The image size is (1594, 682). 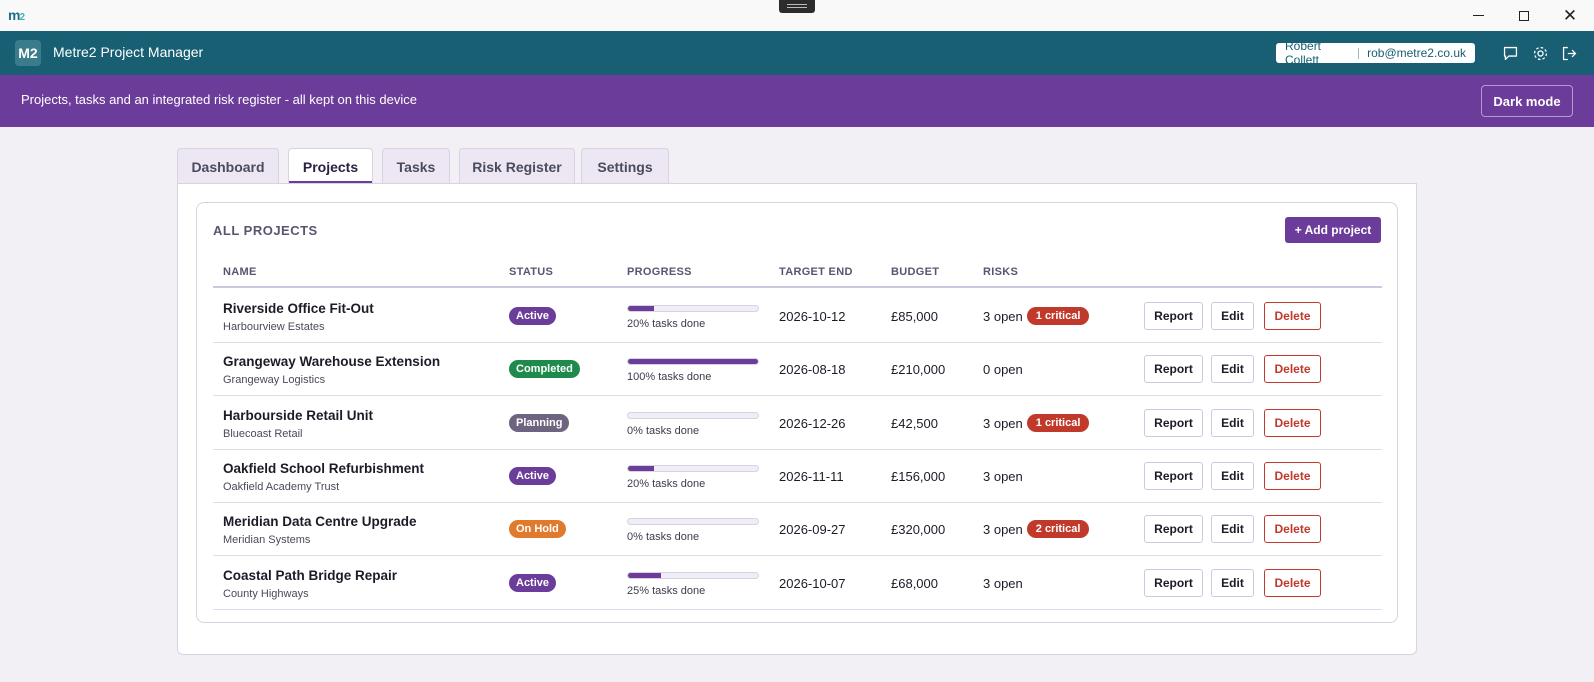 I want to click on close-icon: ✕, so click(x=1570, y=15).